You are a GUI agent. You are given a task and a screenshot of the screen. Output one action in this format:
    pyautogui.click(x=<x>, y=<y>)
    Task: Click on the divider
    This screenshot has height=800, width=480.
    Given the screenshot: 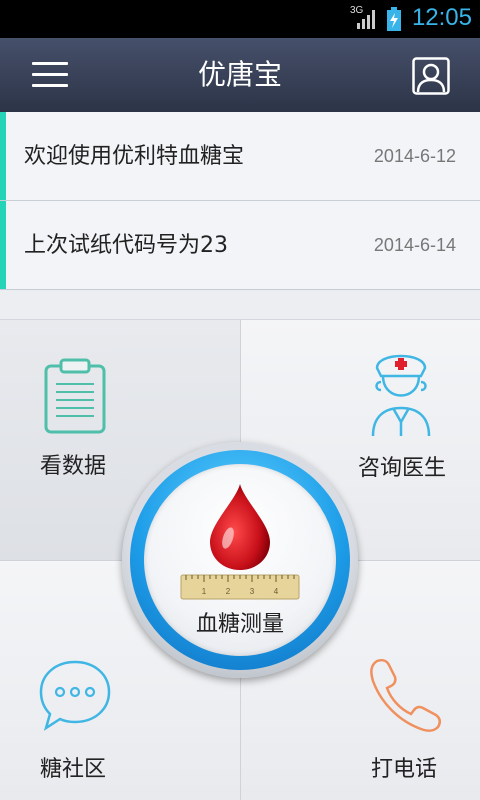 What is the action you would take?
    pyautogui.click(x=240, y=305)
    